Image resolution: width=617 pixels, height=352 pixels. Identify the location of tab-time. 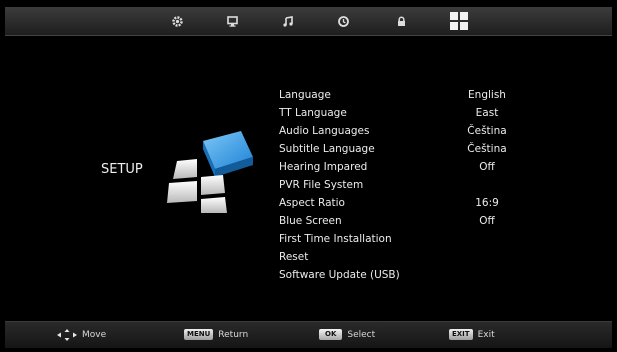
(343, 21).